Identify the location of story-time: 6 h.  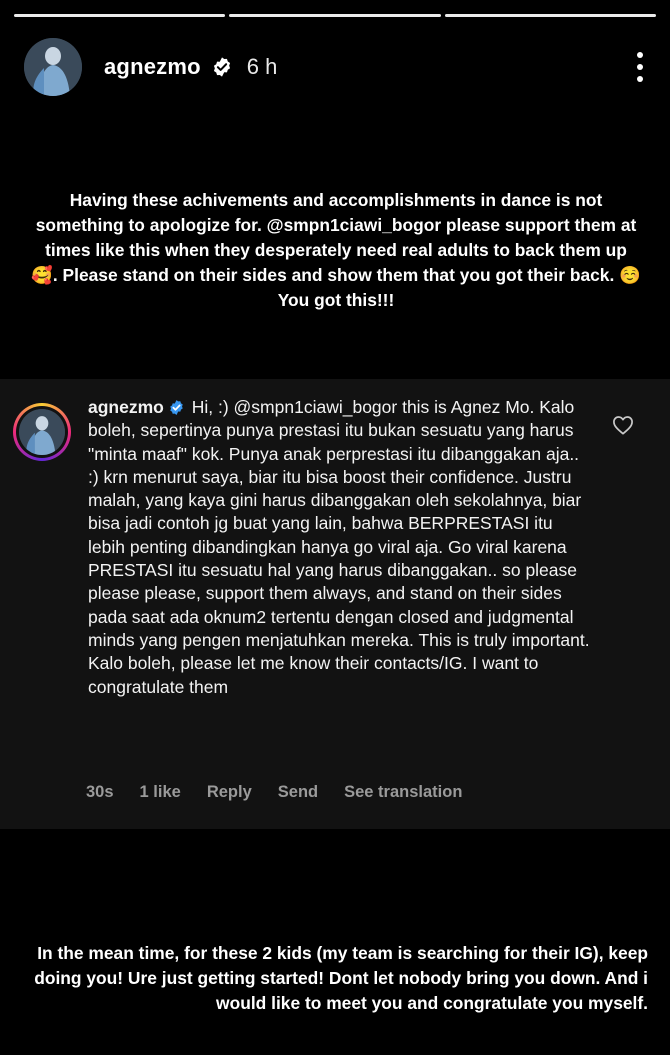
(262, 66).